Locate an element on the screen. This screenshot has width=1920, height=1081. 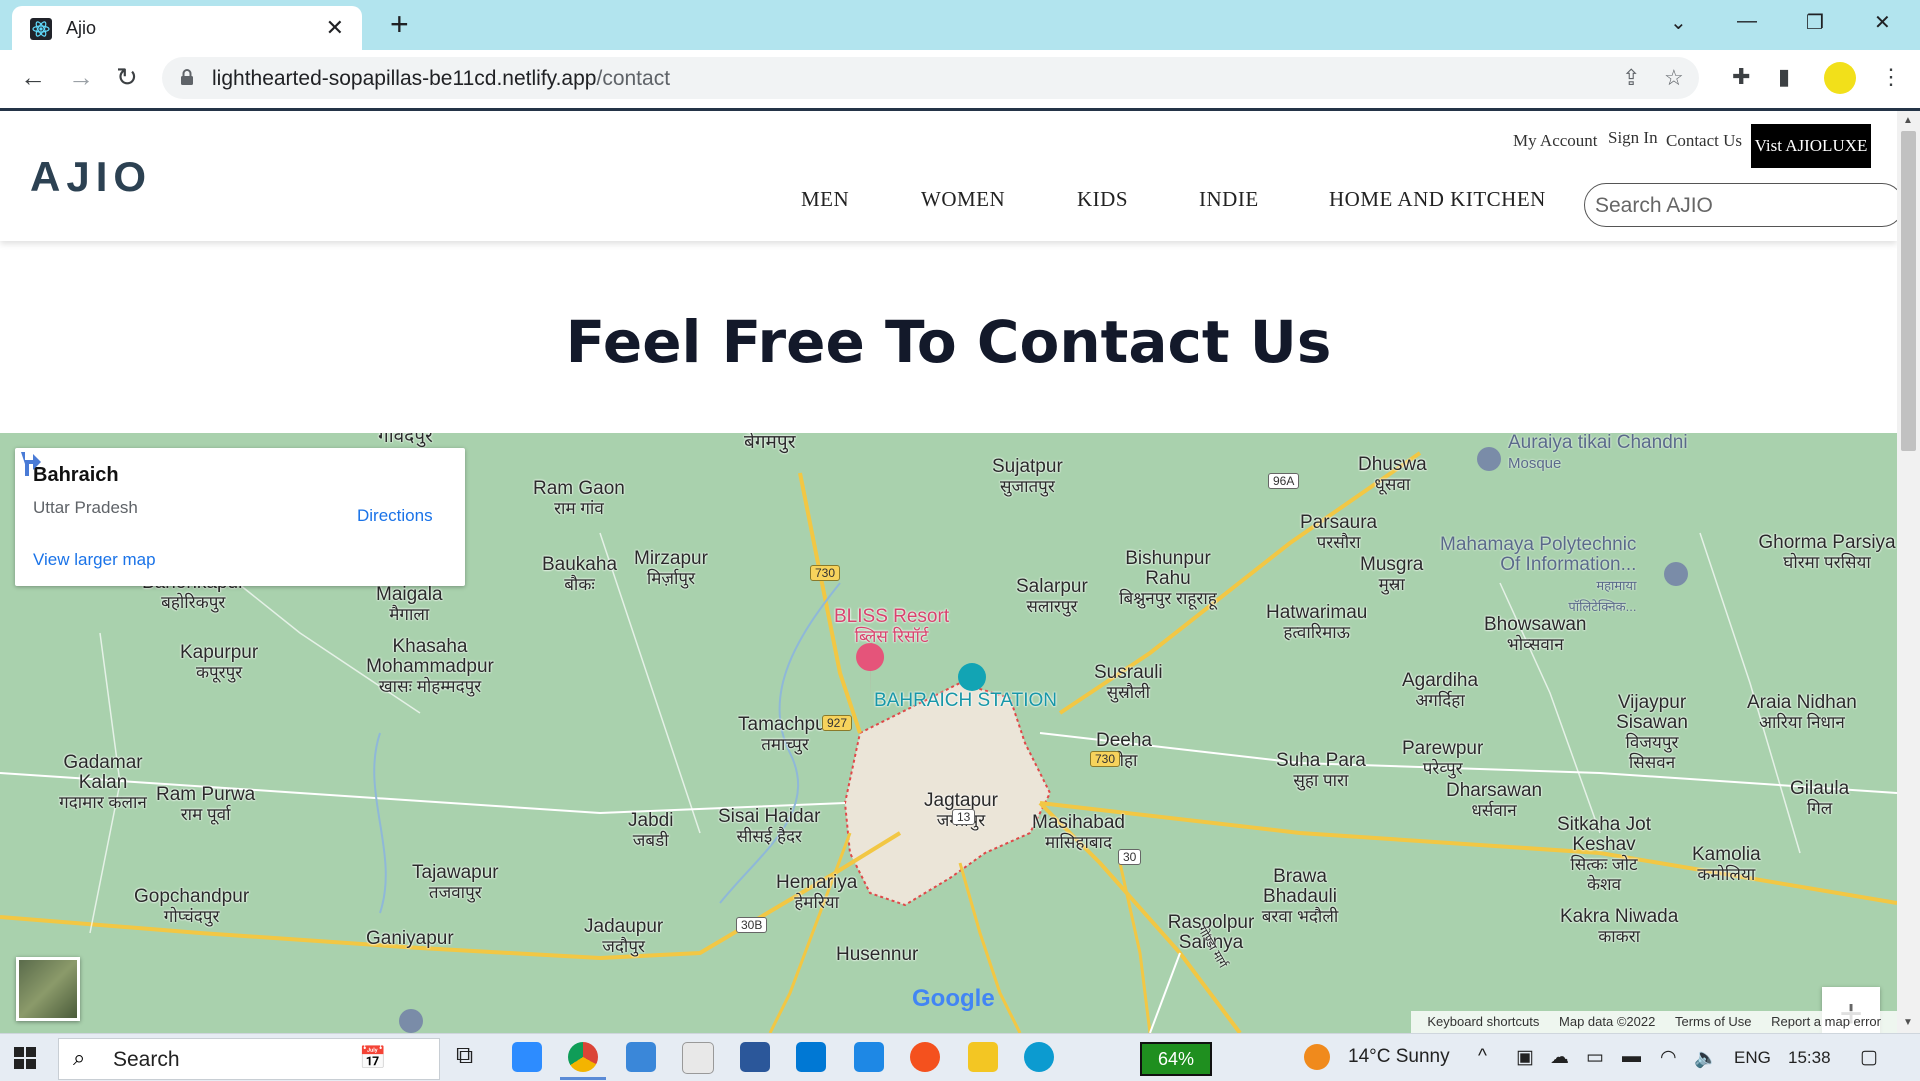
report-map-error-link: Report a map error is located at coordinates (1826, 1021).